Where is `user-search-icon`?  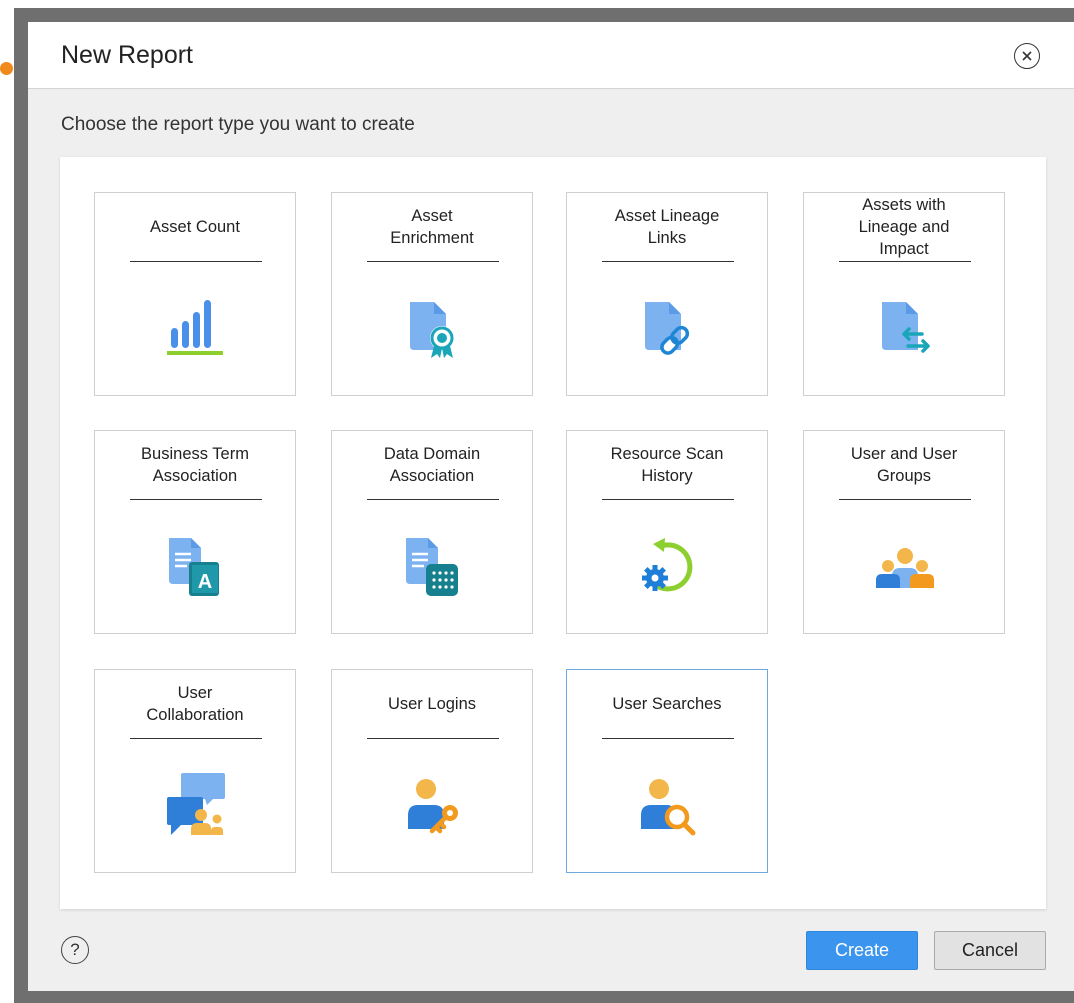 user-search-icon is located at coordinates (668, 805).